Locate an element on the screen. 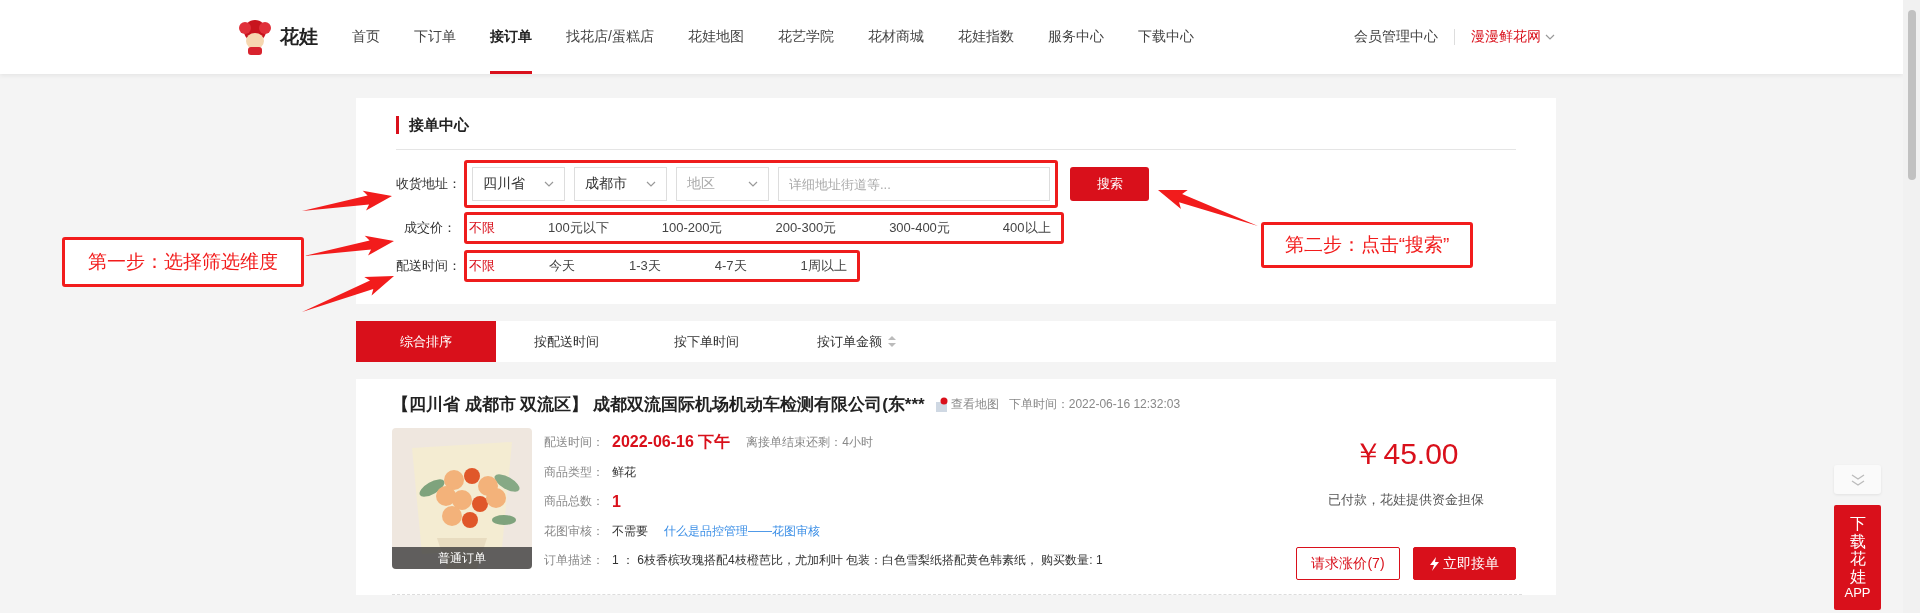 Image resolution: width=1920 pixels, height=613 pixels. brand-name: 花娃 is located at coordinates (299, 37).